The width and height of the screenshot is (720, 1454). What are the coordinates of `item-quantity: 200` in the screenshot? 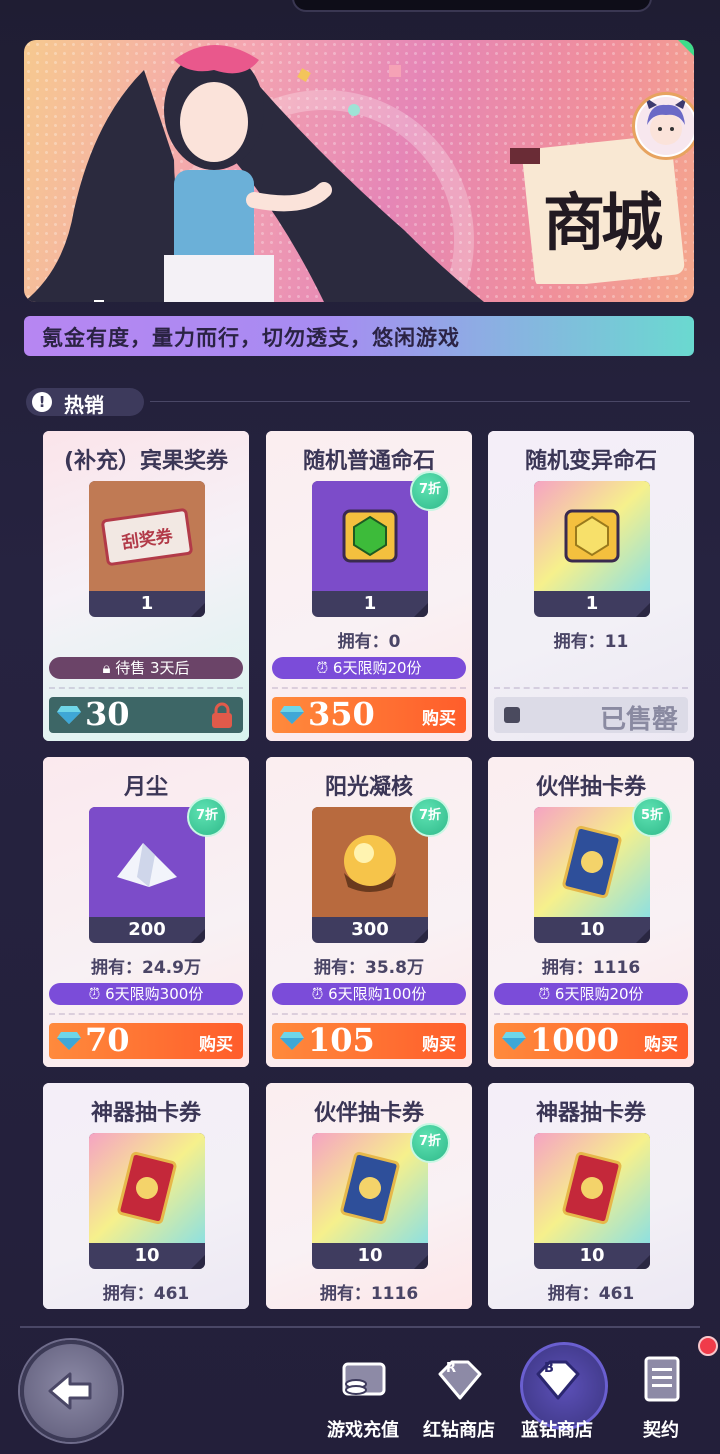 It's located at (147, 929).